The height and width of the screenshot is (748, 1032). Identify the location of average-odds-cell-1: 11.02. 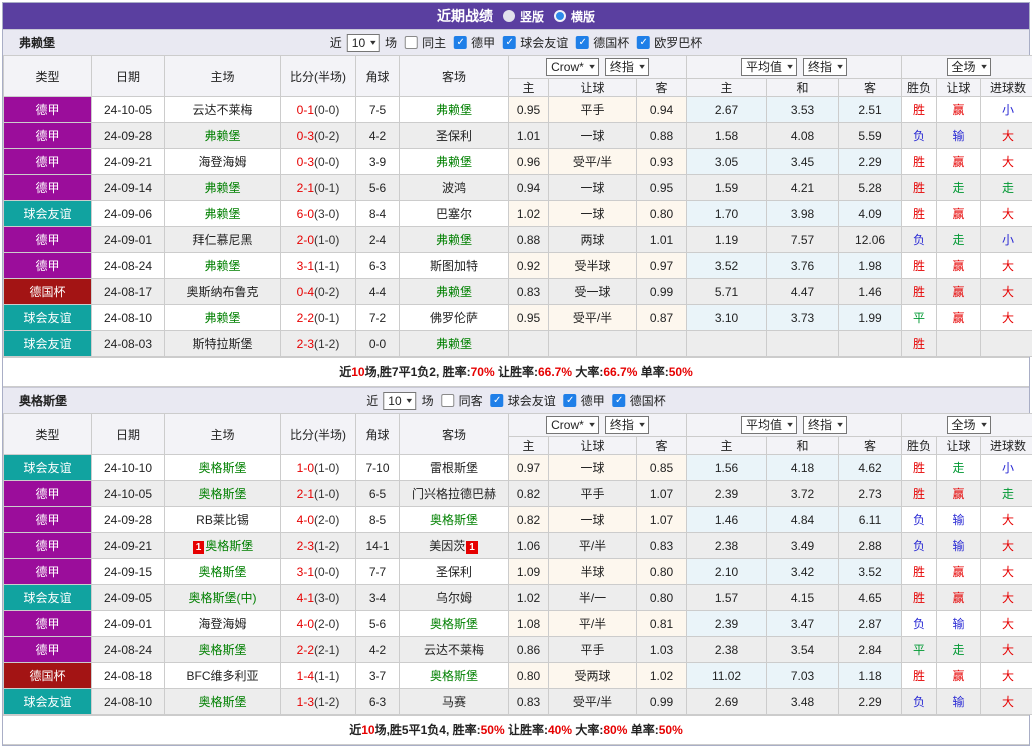
(727, 676).